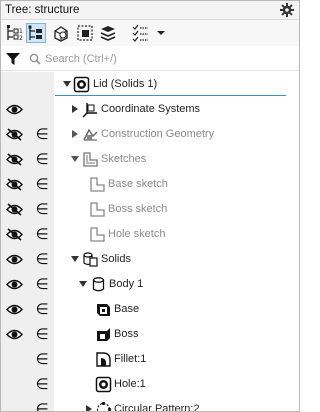 The width and height of the screenshot is (320, 412). What do you see at coordinates (127, 309) in the screenshot?
I see `tree-row-label: Base` at bounding box center [127, 309].